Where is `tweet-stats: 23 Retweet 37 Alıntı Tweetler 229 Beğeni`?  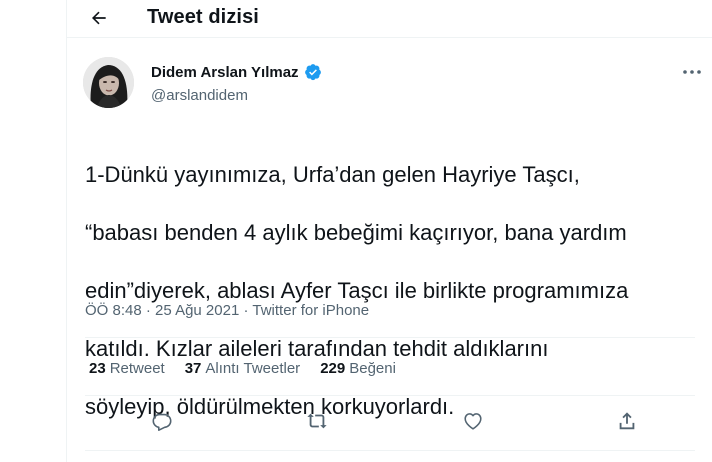
tweet-stats: 23 Retweet 37 Alıntı Tweetler 229 Beğeni is located at coordinates (242, 368).